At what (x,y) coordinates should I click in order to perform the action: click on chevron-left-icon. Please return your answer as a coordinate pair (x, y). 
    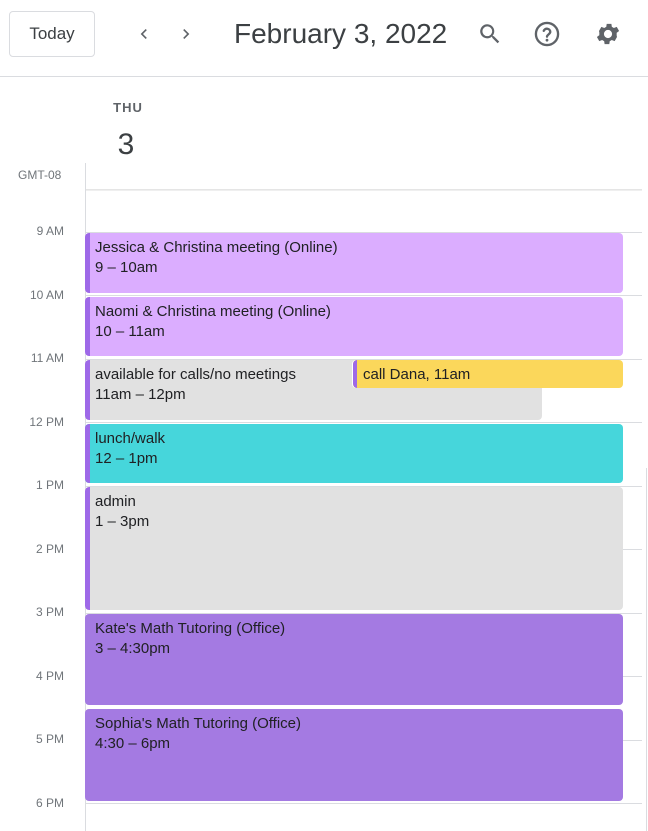
    Looking at the image, I should click on (143, 34).